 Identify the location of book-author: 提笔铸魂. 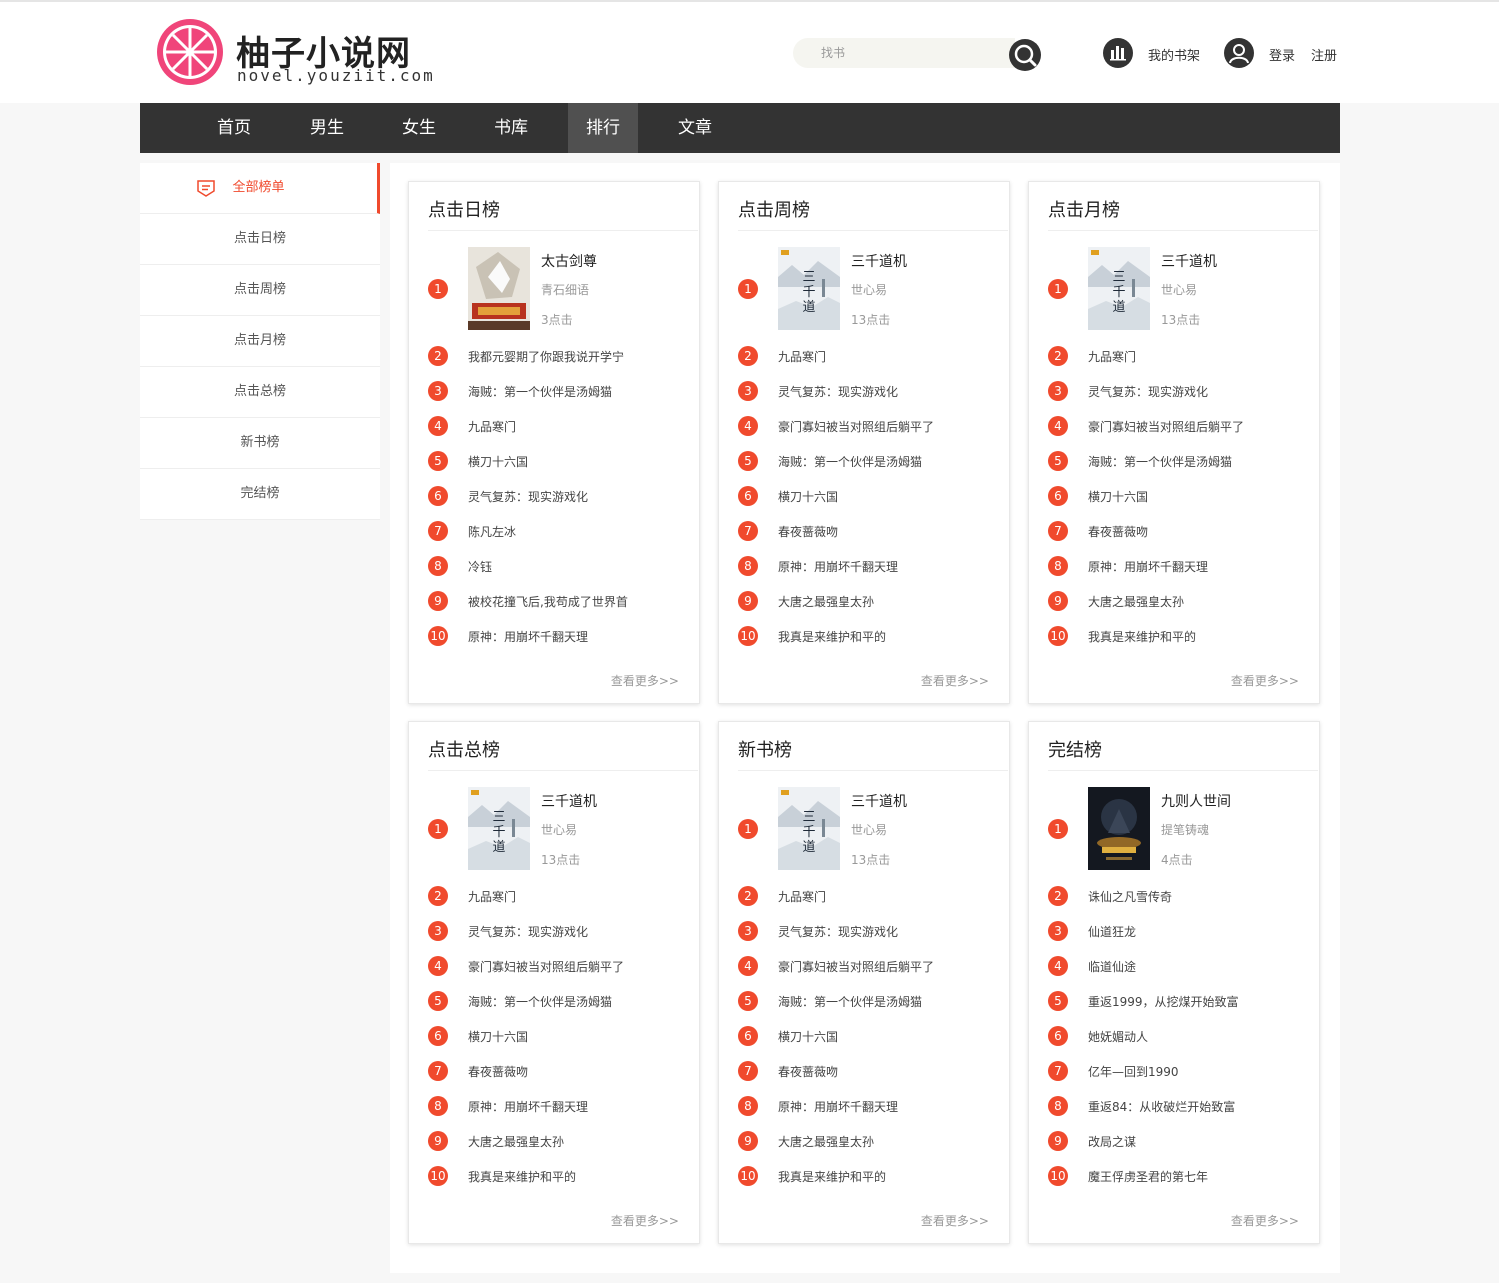
(1185, 829).